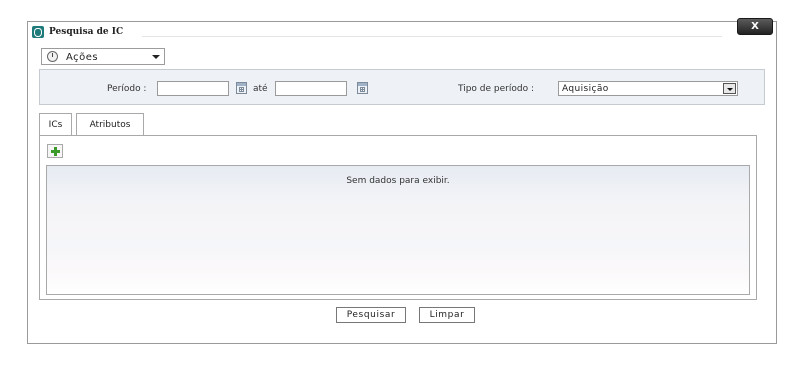 The height and width of the screenshot is (366, 804). I want to click on tab-ics: ICs, so click(55, 124).